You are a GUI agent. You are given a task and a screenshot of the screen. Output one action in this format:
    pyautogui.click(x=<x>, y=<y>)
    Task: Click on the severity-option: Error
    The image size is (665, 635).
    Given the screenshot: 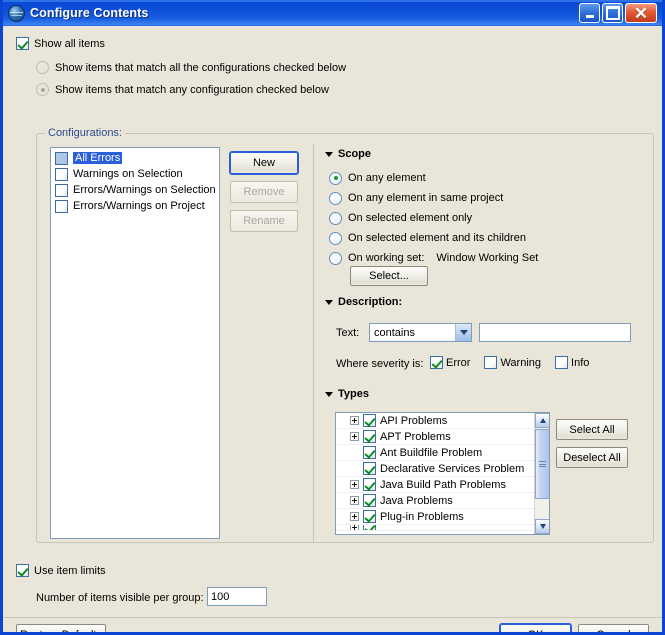 What is the action you would take?
    pyautogui.click(x=450, y=362)
    